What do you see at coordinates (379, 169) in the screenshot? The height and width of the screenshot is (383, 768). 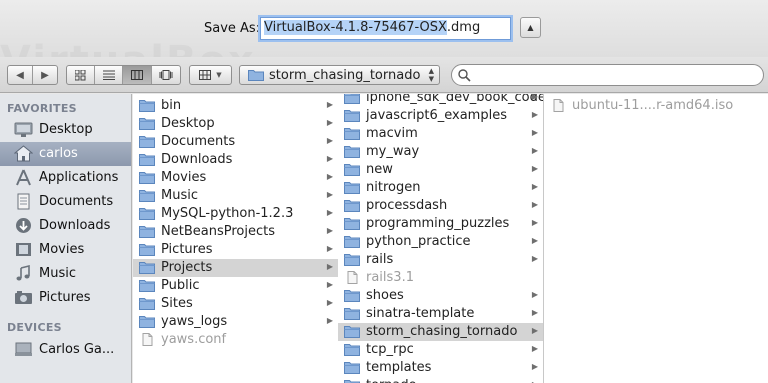 I see `item-name: new` at bounding box center [379, 169].